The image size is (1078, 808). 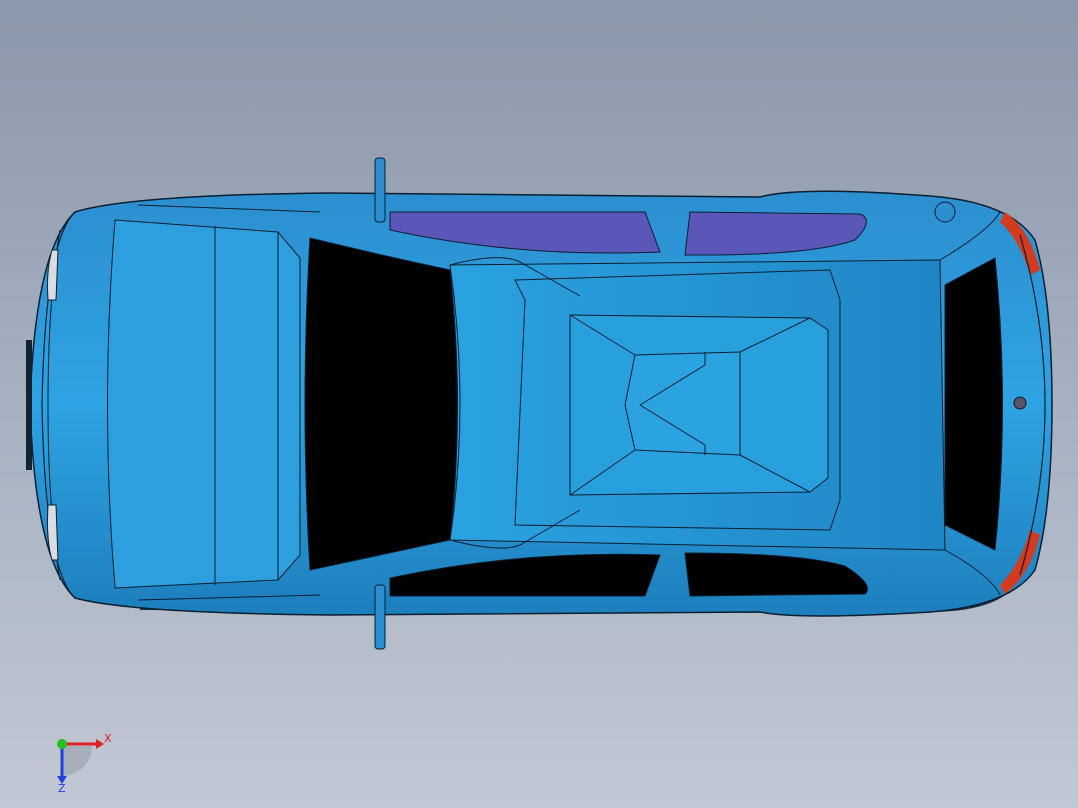 I want to click on coordinate-triad: X Z, so click(x=84, y=763).